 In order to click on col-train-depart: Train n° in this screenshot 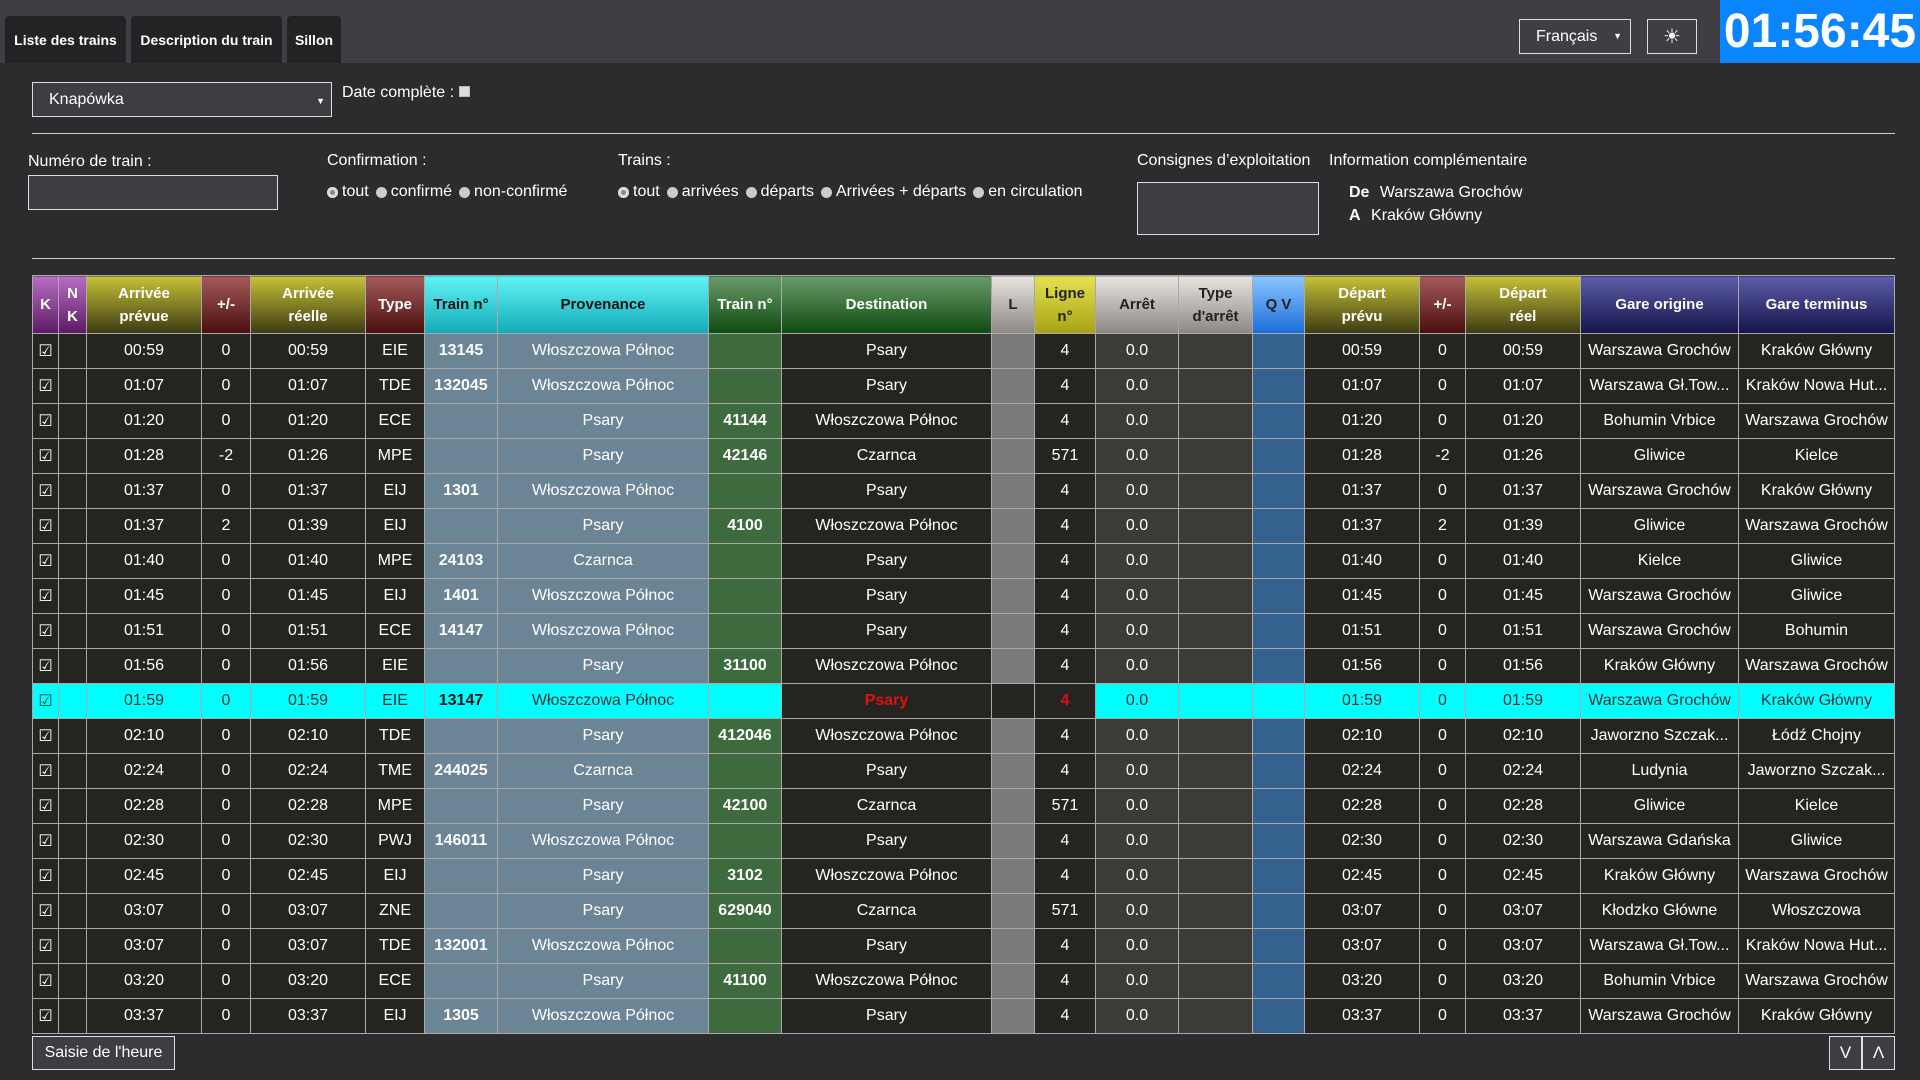, I will do `click(745, 304)`.